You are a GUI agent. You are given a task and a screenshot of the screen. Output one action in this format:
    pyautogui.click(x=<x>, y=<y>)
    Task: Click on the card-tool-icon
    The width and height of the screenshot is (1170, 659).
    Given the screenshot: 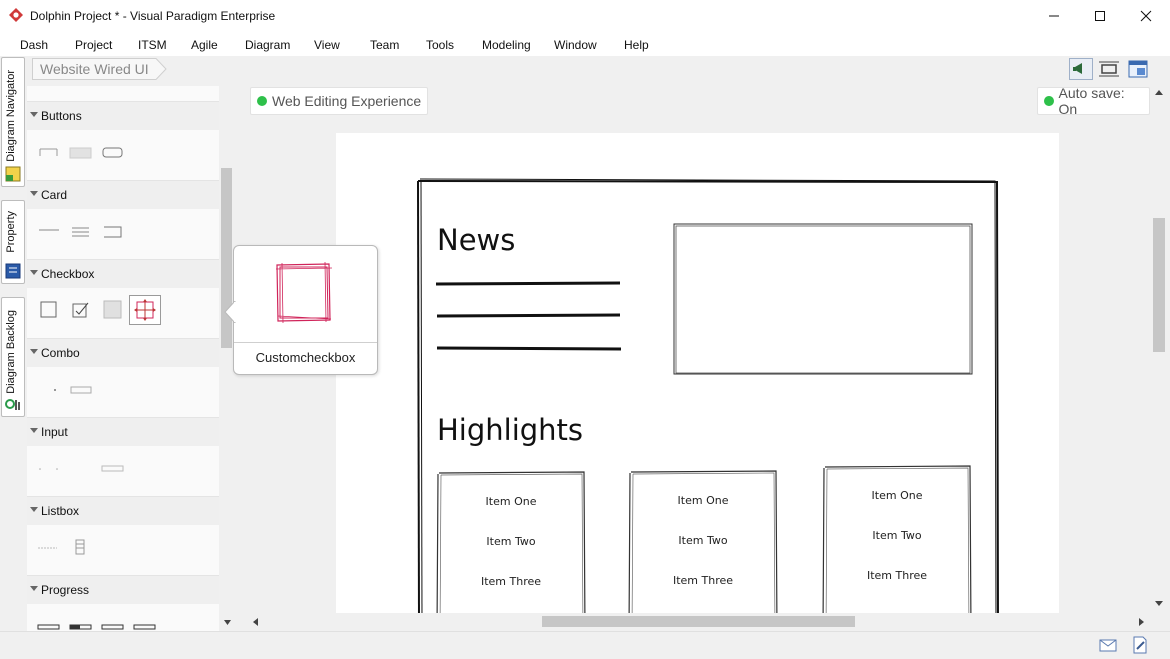 What is the action you would take?
    pyautogui.click(x=49, y=232)
    